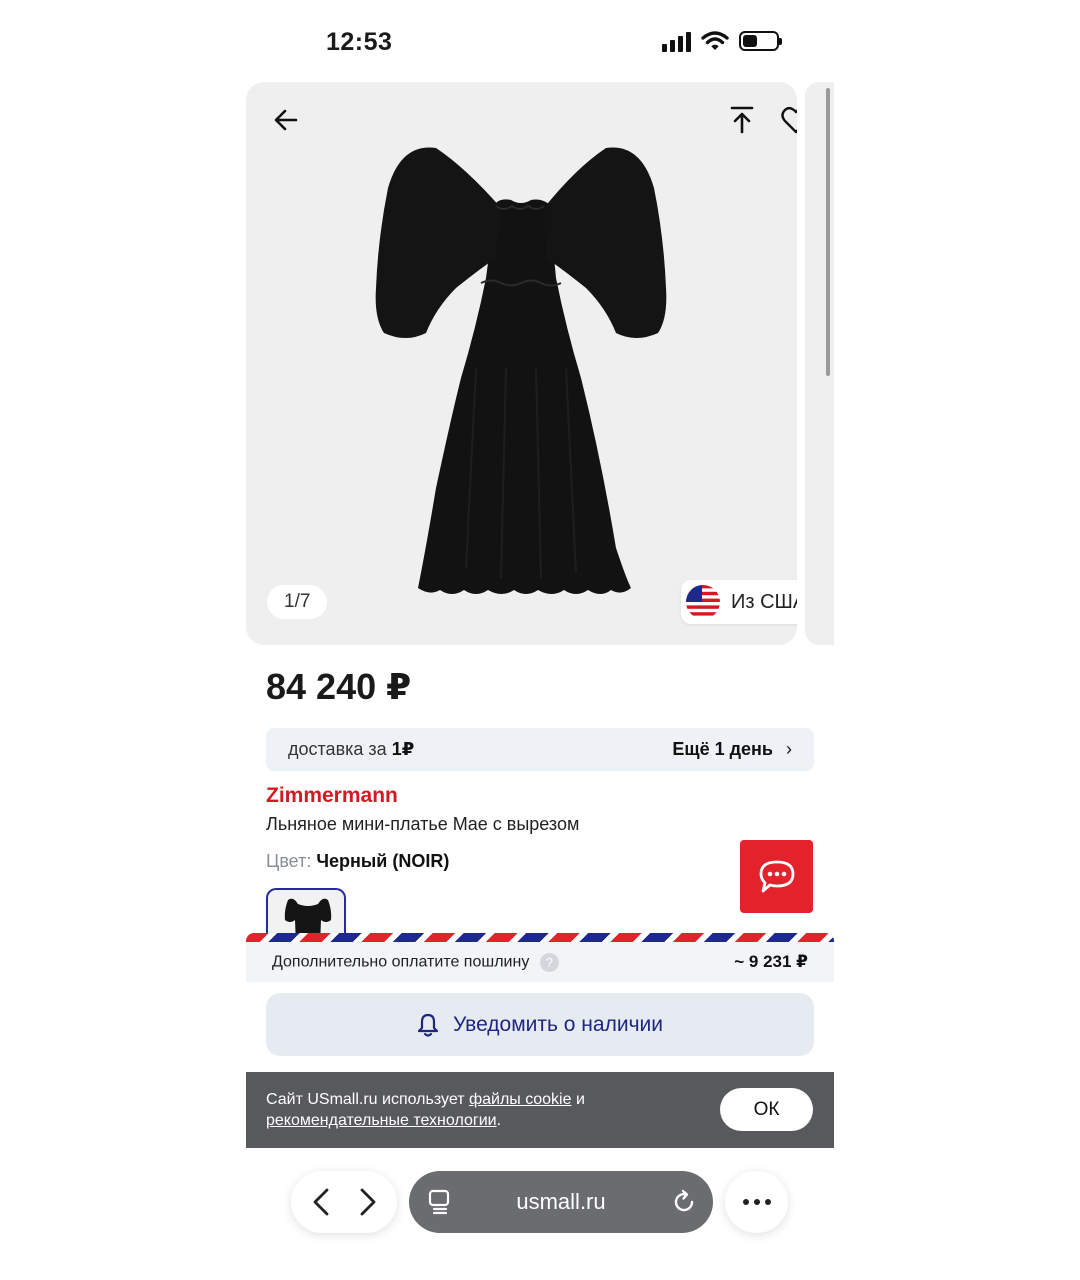 Image resolution: width=1080 pixels, height=1280 pixels. I want to click on more-dots-icon, so click(756, 1202).